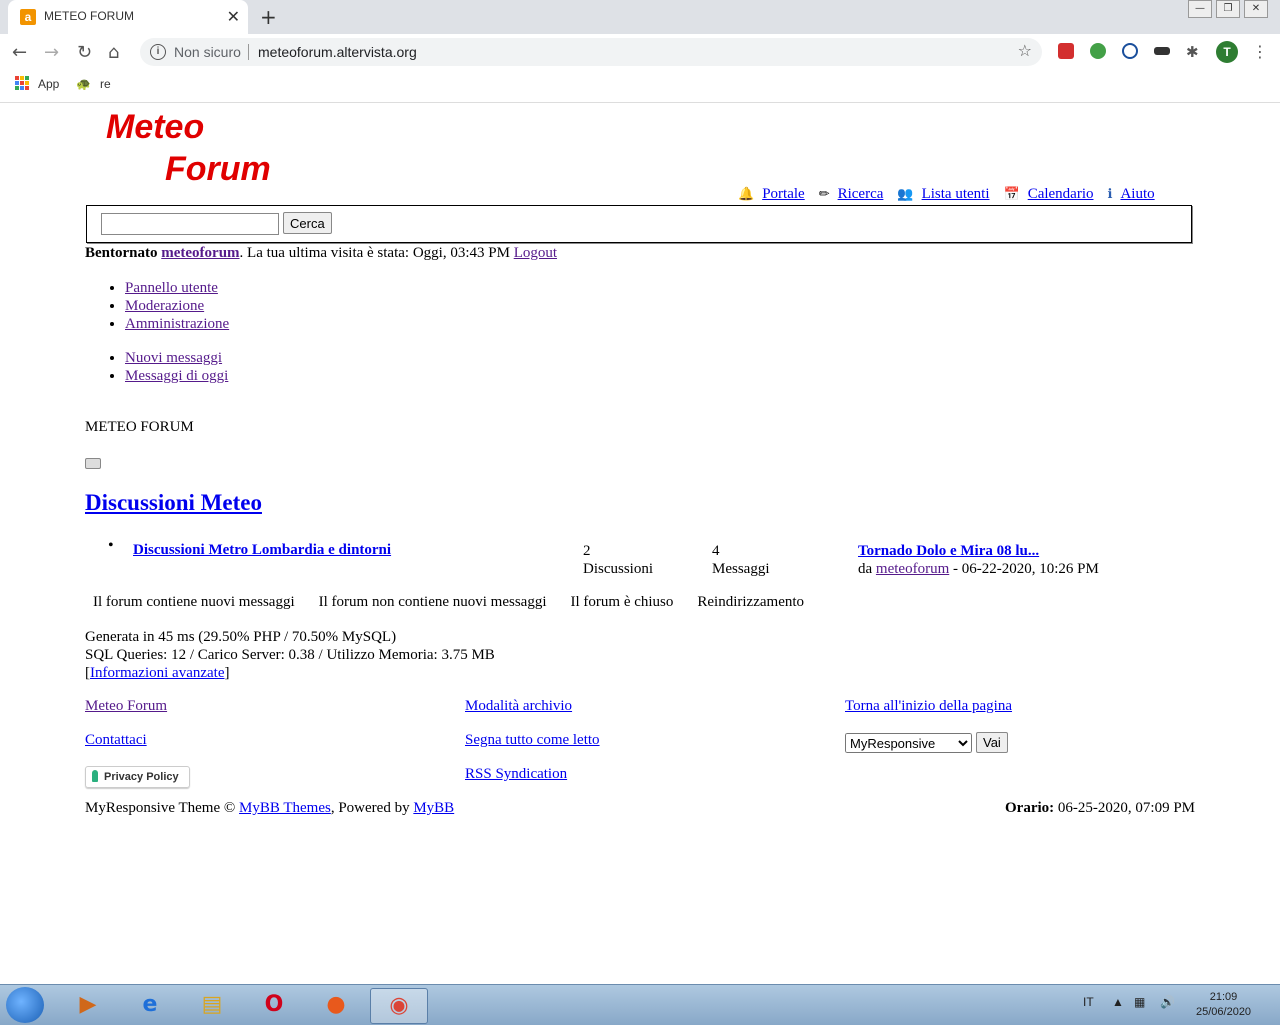 This screenshot has height=1025, width=1280. I want to click on calendar-icon: 📅, so click(1011, 193).